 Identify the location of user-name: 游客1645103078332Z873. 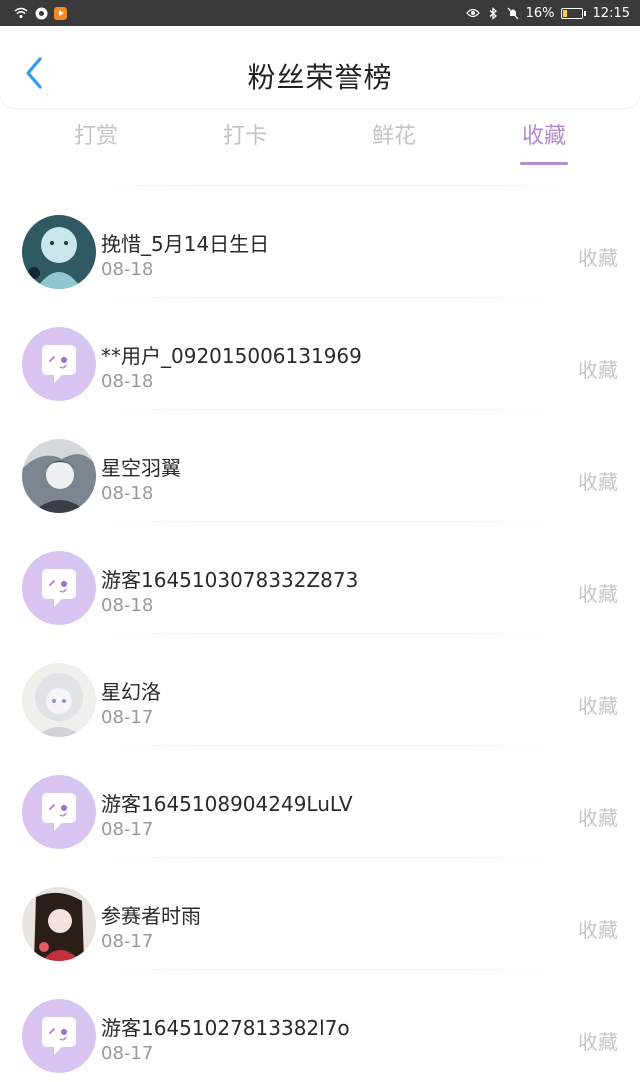
(230, 580).